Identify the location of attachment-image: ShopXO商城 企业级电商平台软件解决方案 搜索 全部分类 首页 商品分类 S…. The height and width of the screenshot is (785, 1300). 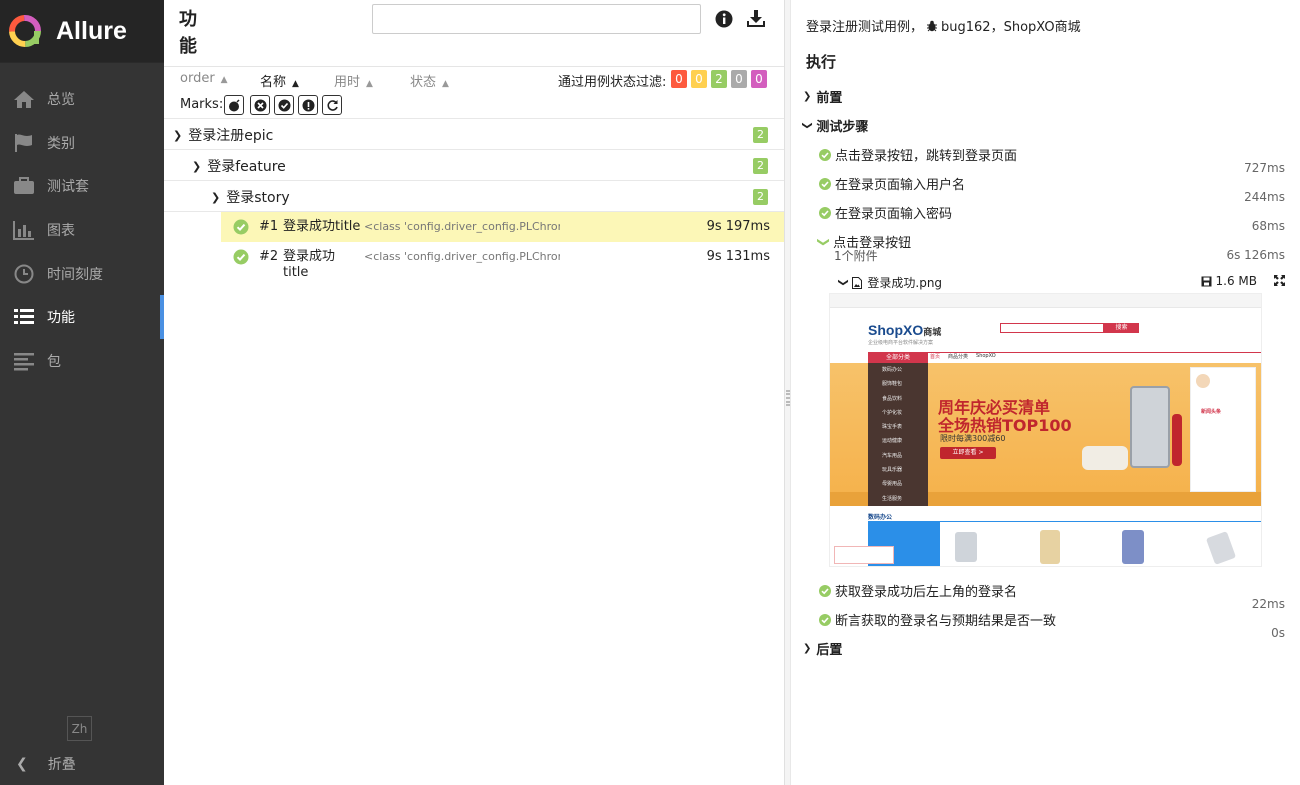
(1045, 430).